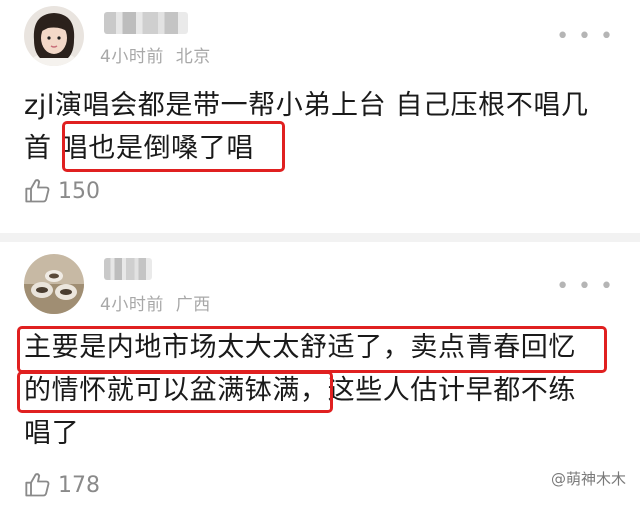 The image size is (640, 505). I want to click on watermark-text: @萌神木木, so click(588, 479).